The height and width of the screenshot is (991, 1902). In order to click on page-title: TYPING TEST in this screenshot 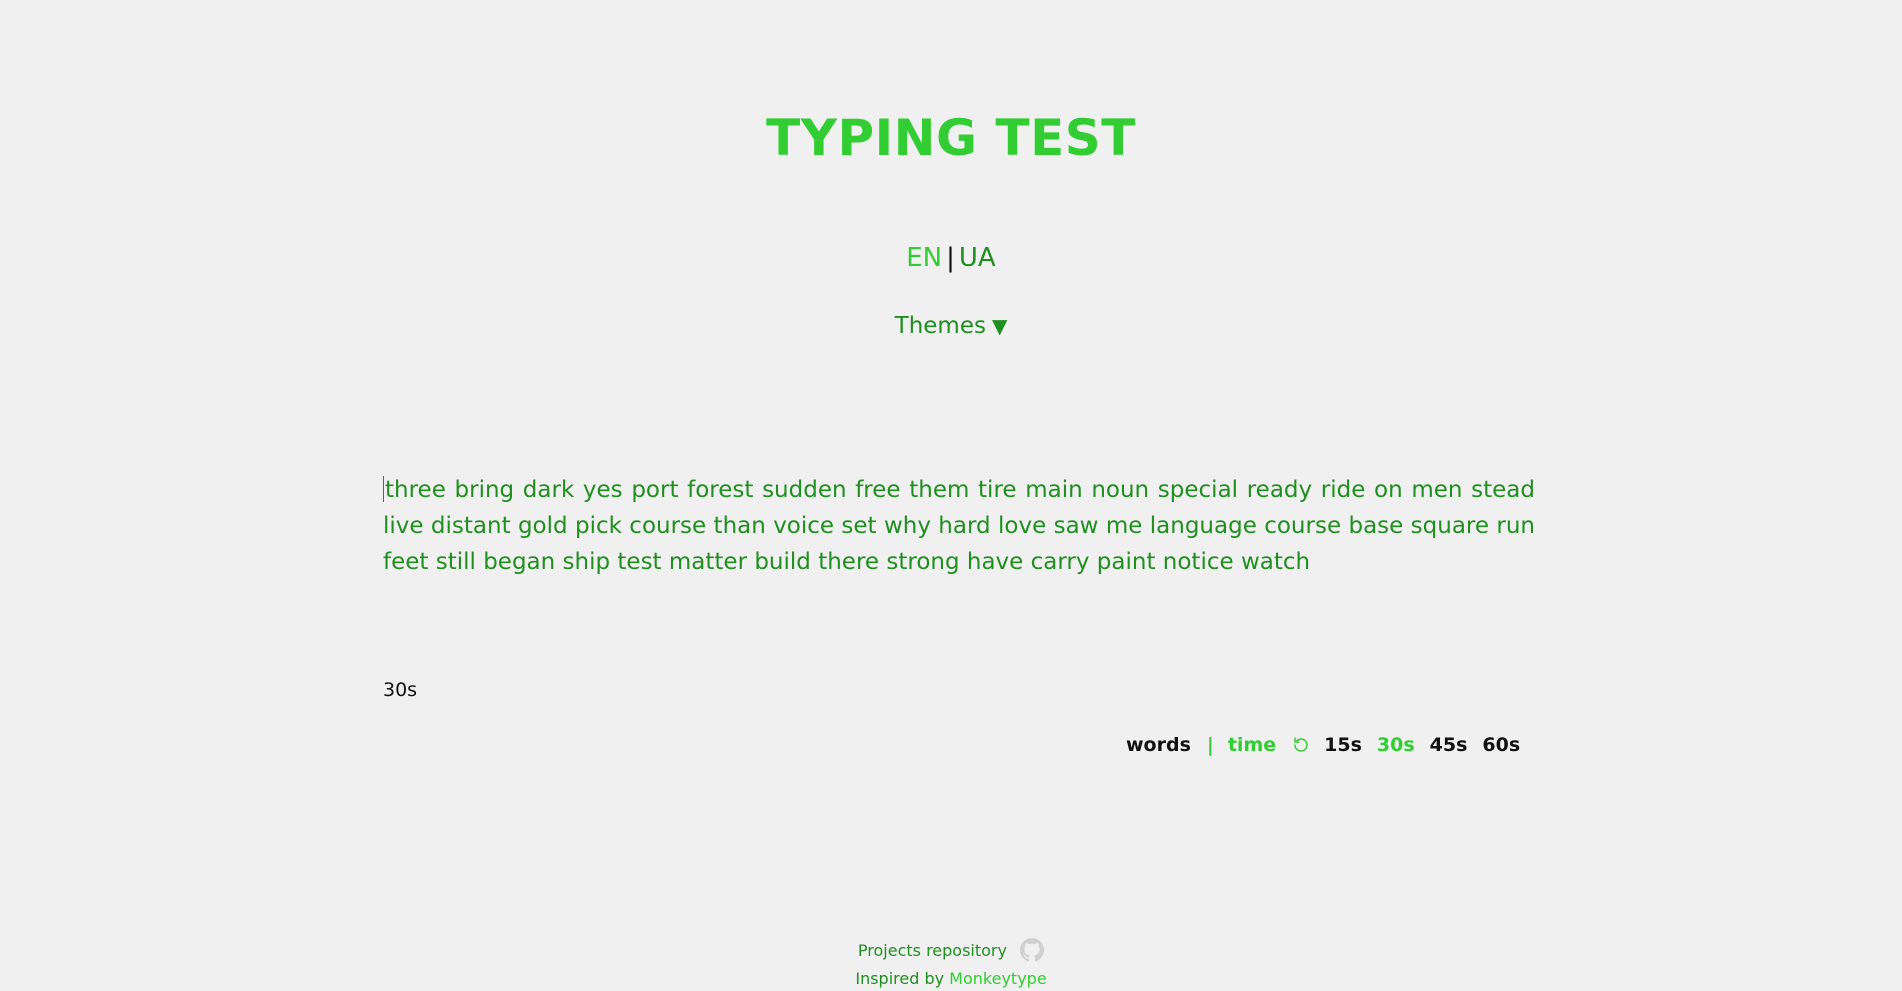, I will do `click(951, 138)`.